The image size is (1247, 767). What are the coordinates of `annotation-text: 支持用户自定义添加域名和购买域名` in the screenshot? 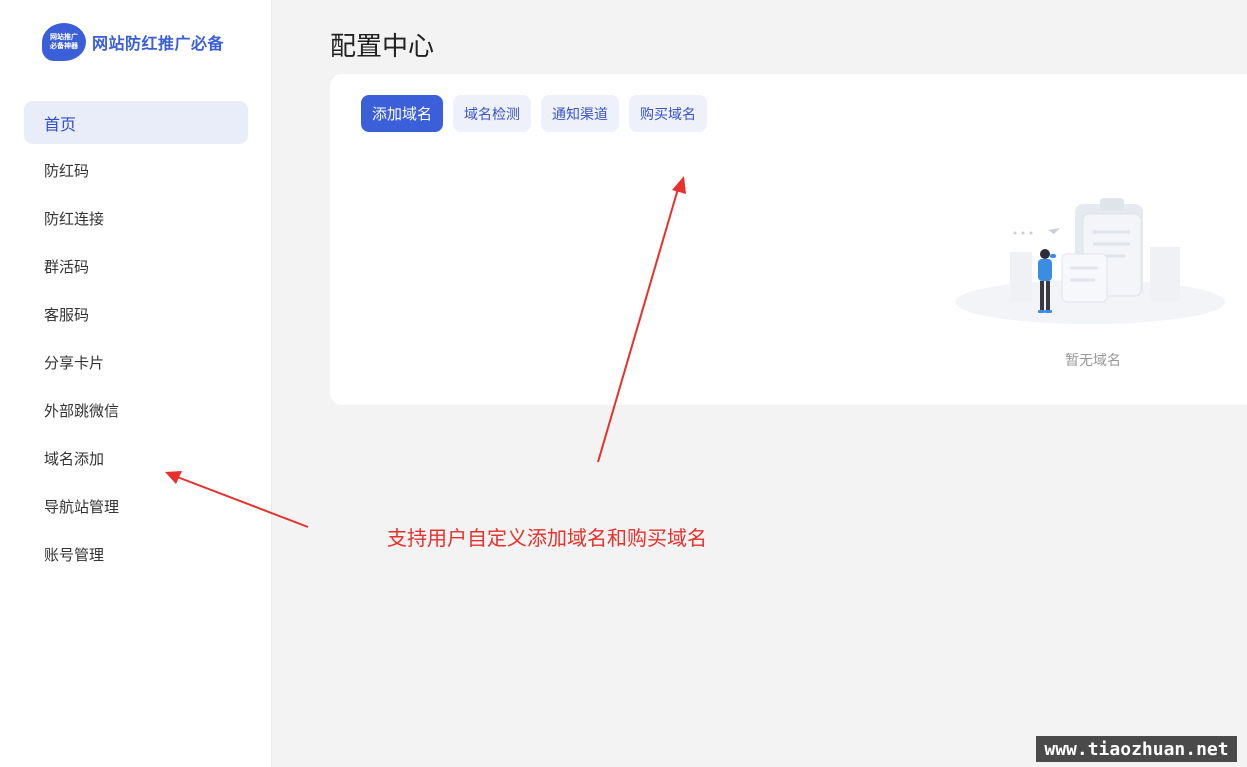 It's located at (547, 538).